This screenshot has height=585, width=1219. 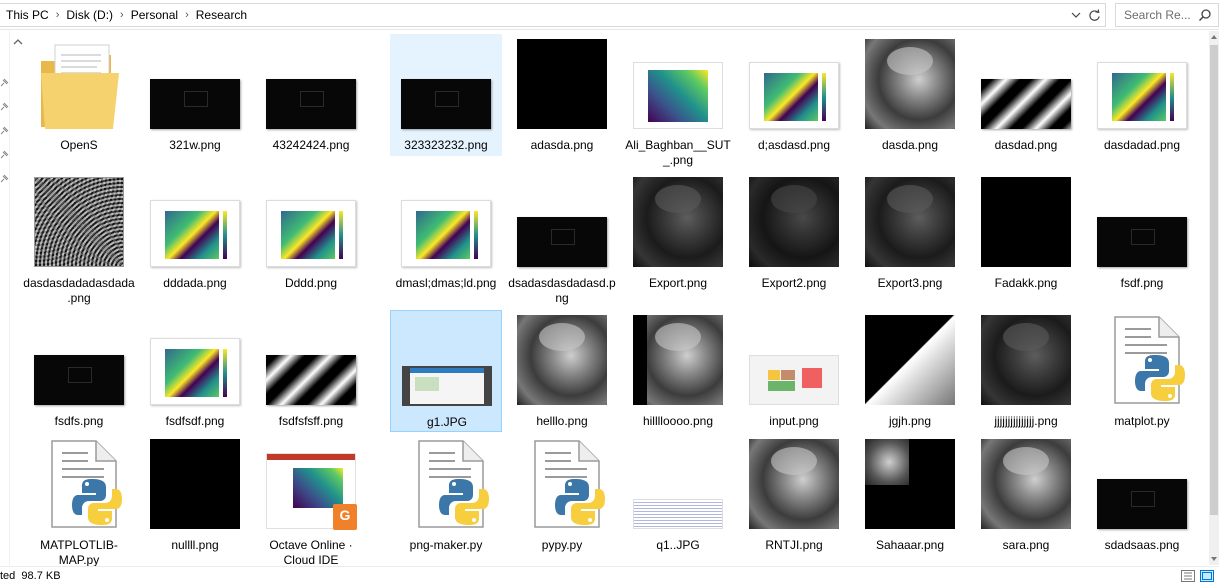 I want to click on file-item-dddada-png: dddada.png, so click(x=195, y=233).